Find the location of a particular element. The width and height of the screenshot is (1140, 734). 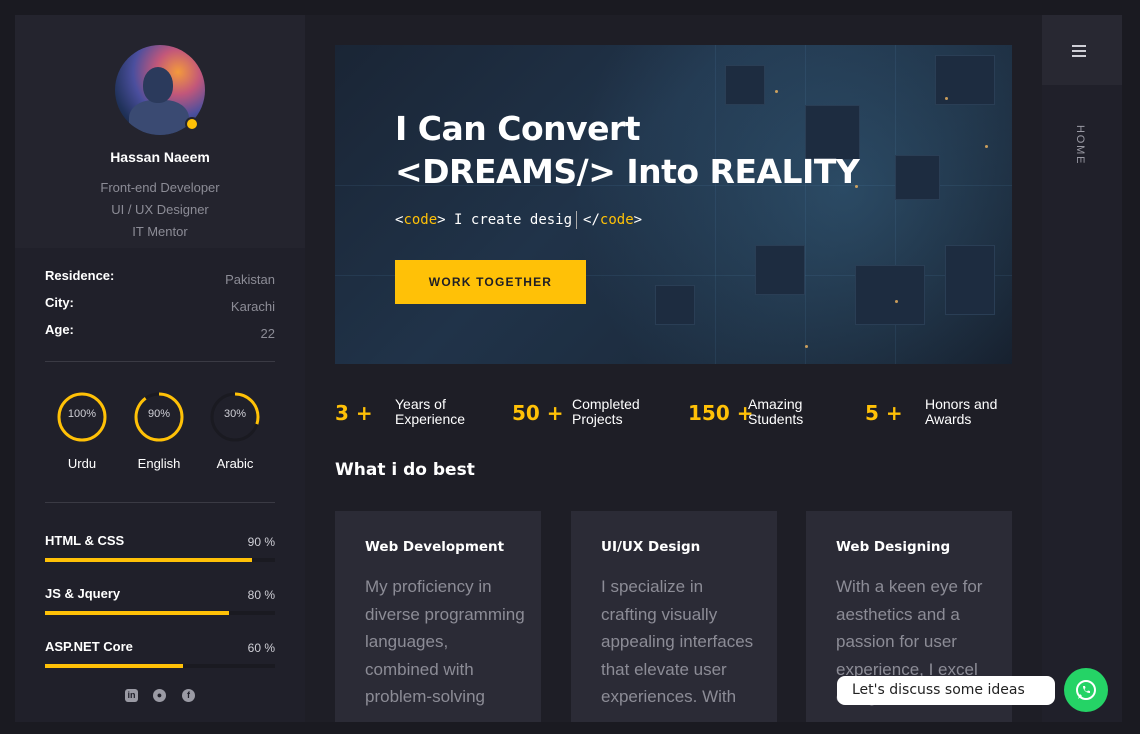

whatsapp-icon is located at coordinates (1086, 690).